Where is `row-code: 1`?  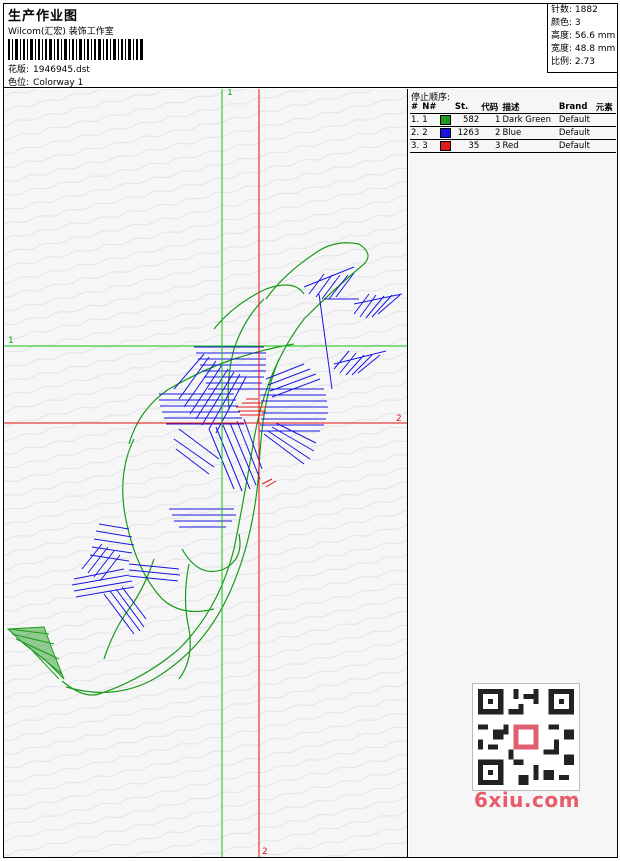
row-code: 1 is located at coordinates (491, 120).